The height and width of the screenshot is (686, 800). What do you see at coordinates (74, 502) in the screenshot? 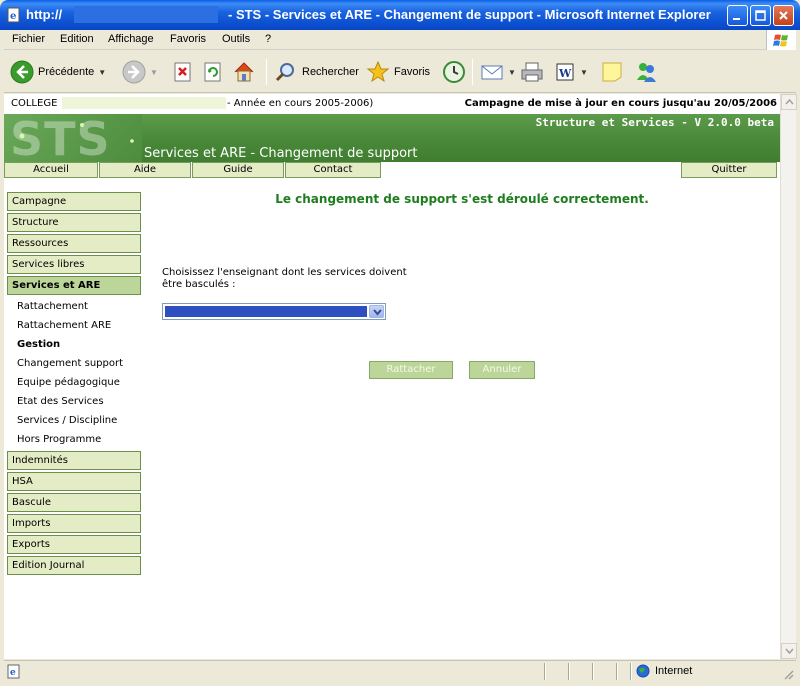
I see `sidebar-item-bascule: Bascule` at bounding box center [74, 502].